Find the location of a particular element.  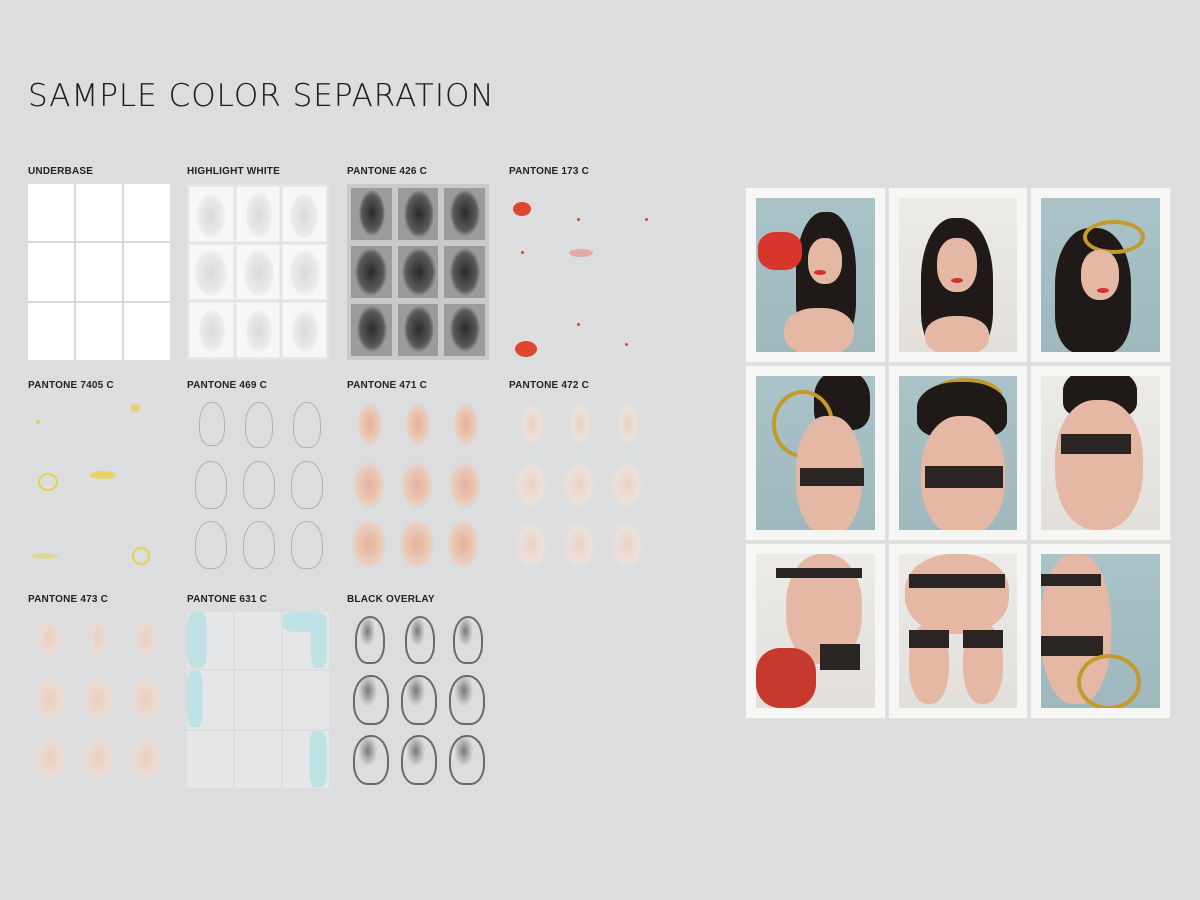

separation-pantone-471c: PANTONE 471 C is located at coordinates (418, 474).